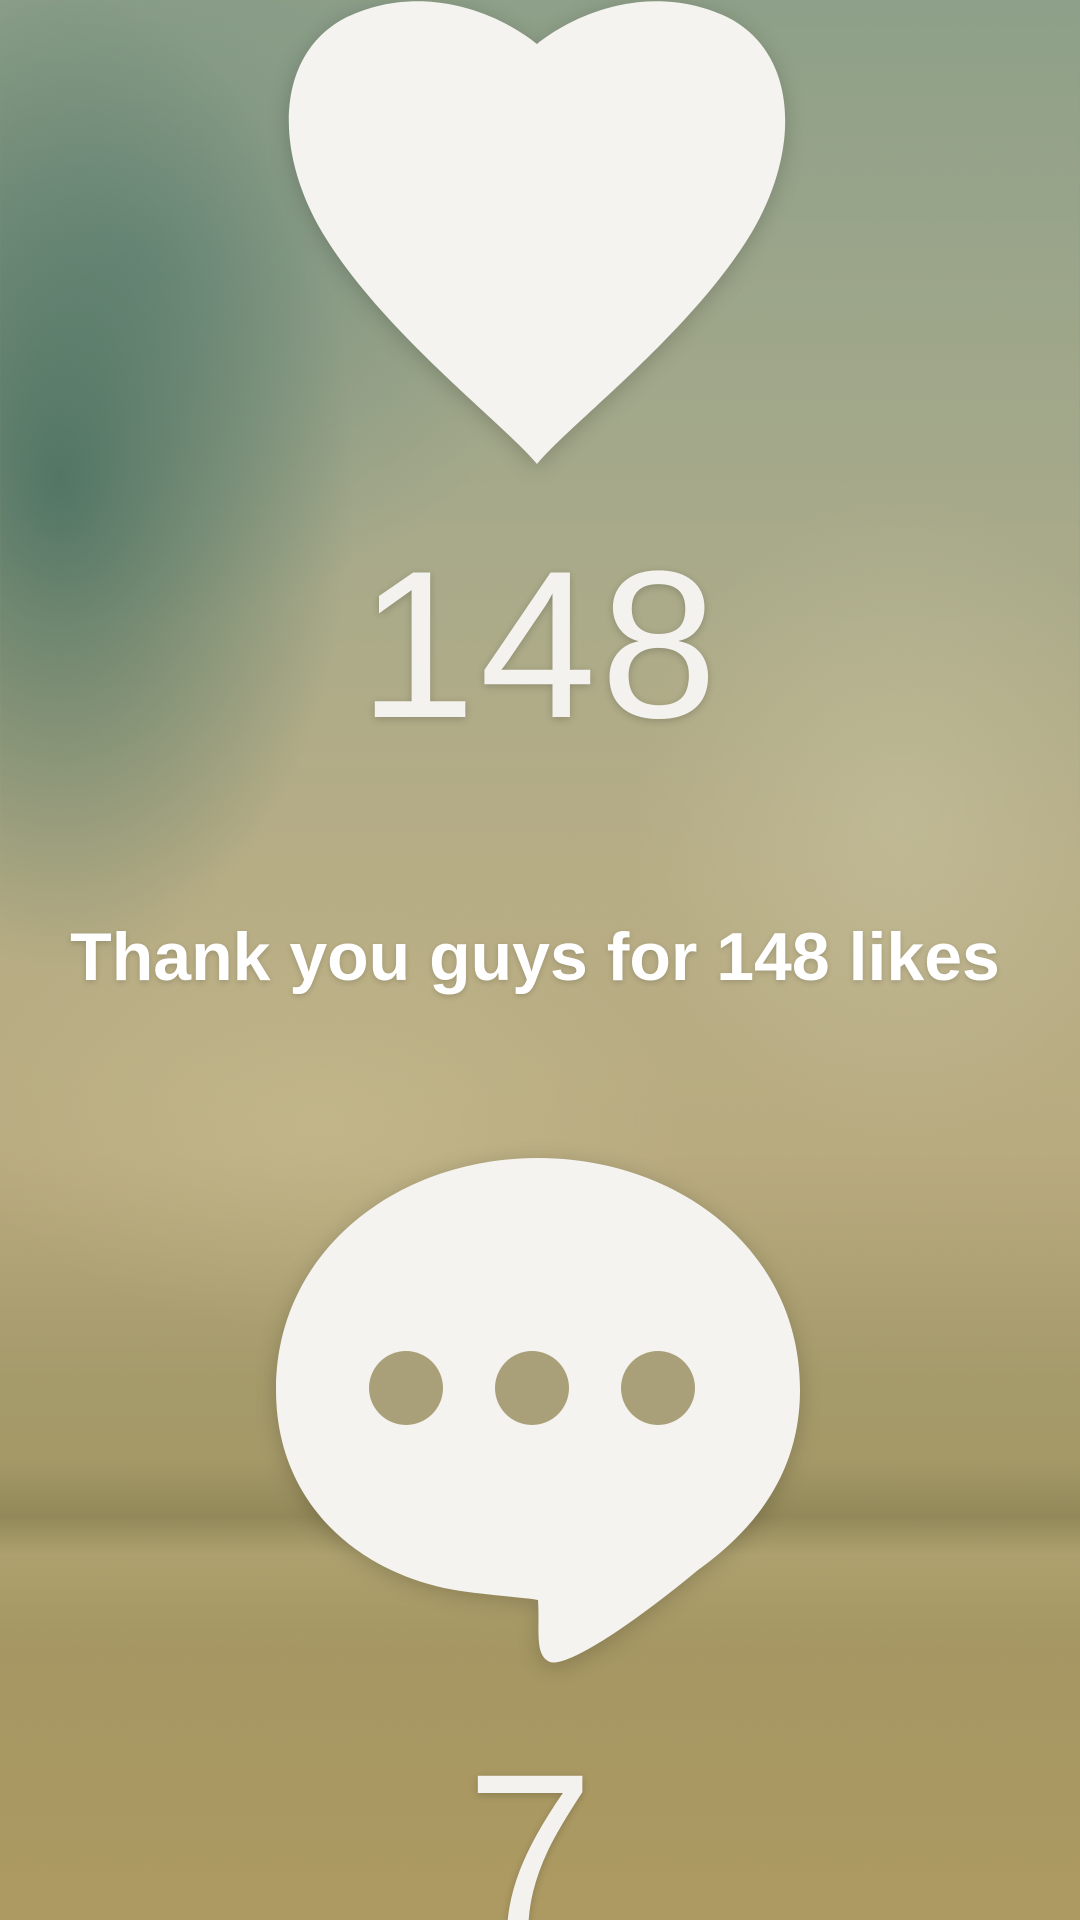  What do you see at coordinates (535, 957) in the screenshot?
I see `caption-text: Thank you guys for 148 likes` at bounding box center [535, 957].